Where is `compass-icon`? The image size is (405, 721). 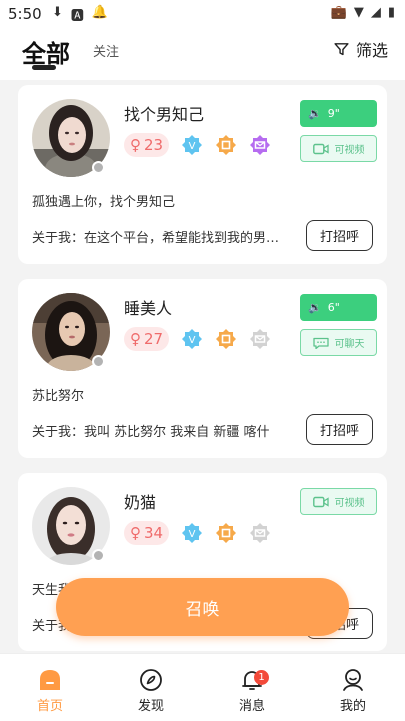 compass-icon is located at coordinates (151, 680).